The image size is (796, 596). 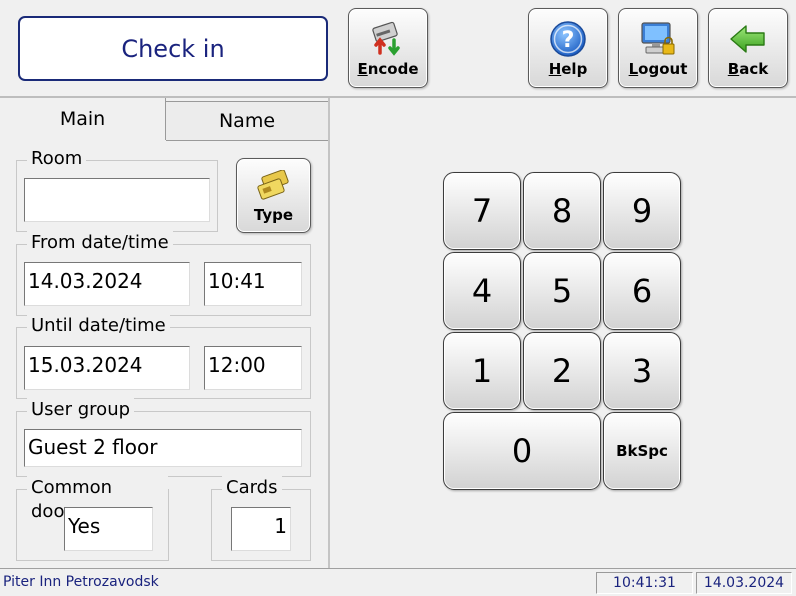 What do you see at coordinates (273, 215) in the screenshot?
I see `type-button-label: Type` at bounding box center [273, 215].